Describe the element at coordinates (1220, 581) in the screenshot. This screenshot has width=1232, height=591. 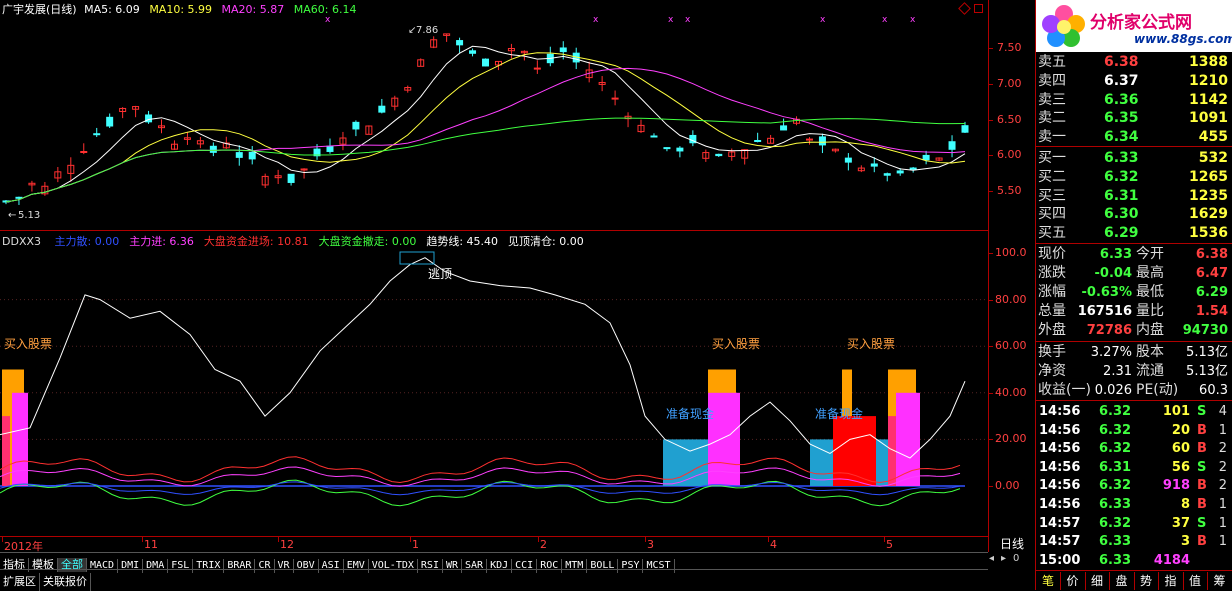
I see `right-tab: 筹` at that location.